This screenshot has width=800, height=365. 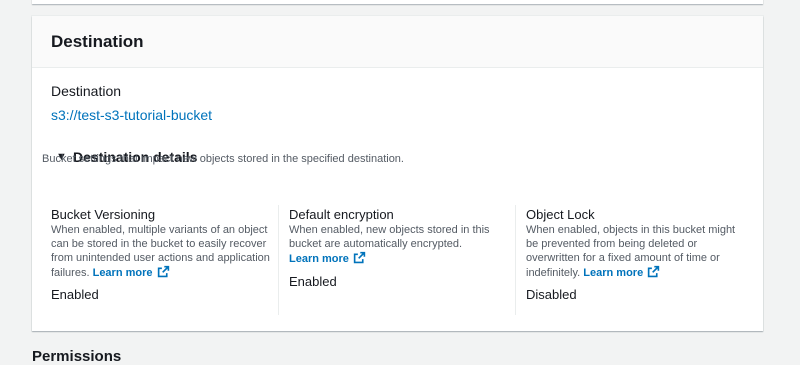 What do you see at coordinates (397, 2) in the screenshot?
I see `previous-panel` at bounding box center [397, 2].